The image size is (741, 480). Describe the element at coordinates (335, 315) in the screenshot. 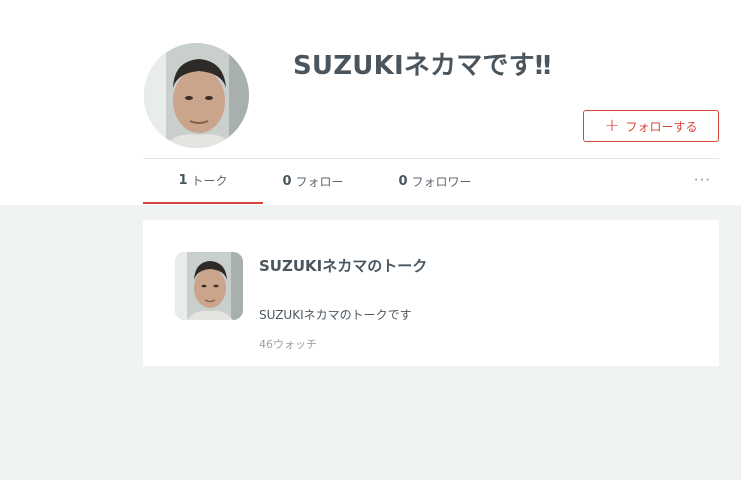

I see `talk-description: SUZUKIネカマのトークです` at that location.